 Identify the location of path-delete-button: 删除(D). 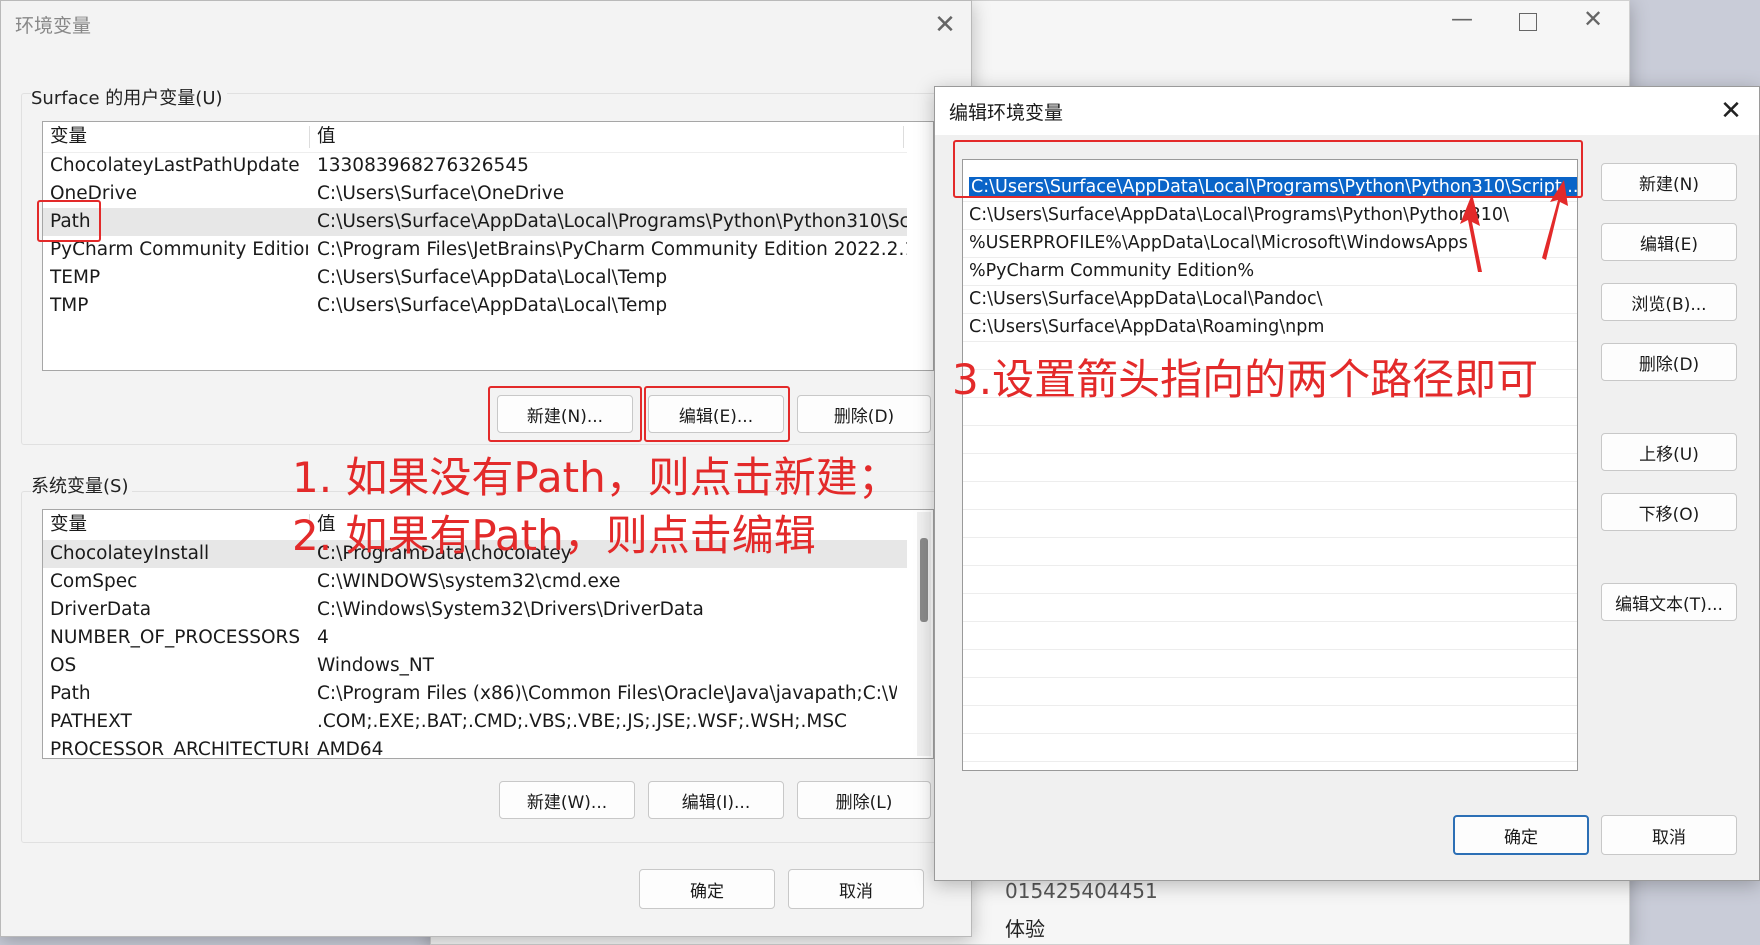
(1669, 362).